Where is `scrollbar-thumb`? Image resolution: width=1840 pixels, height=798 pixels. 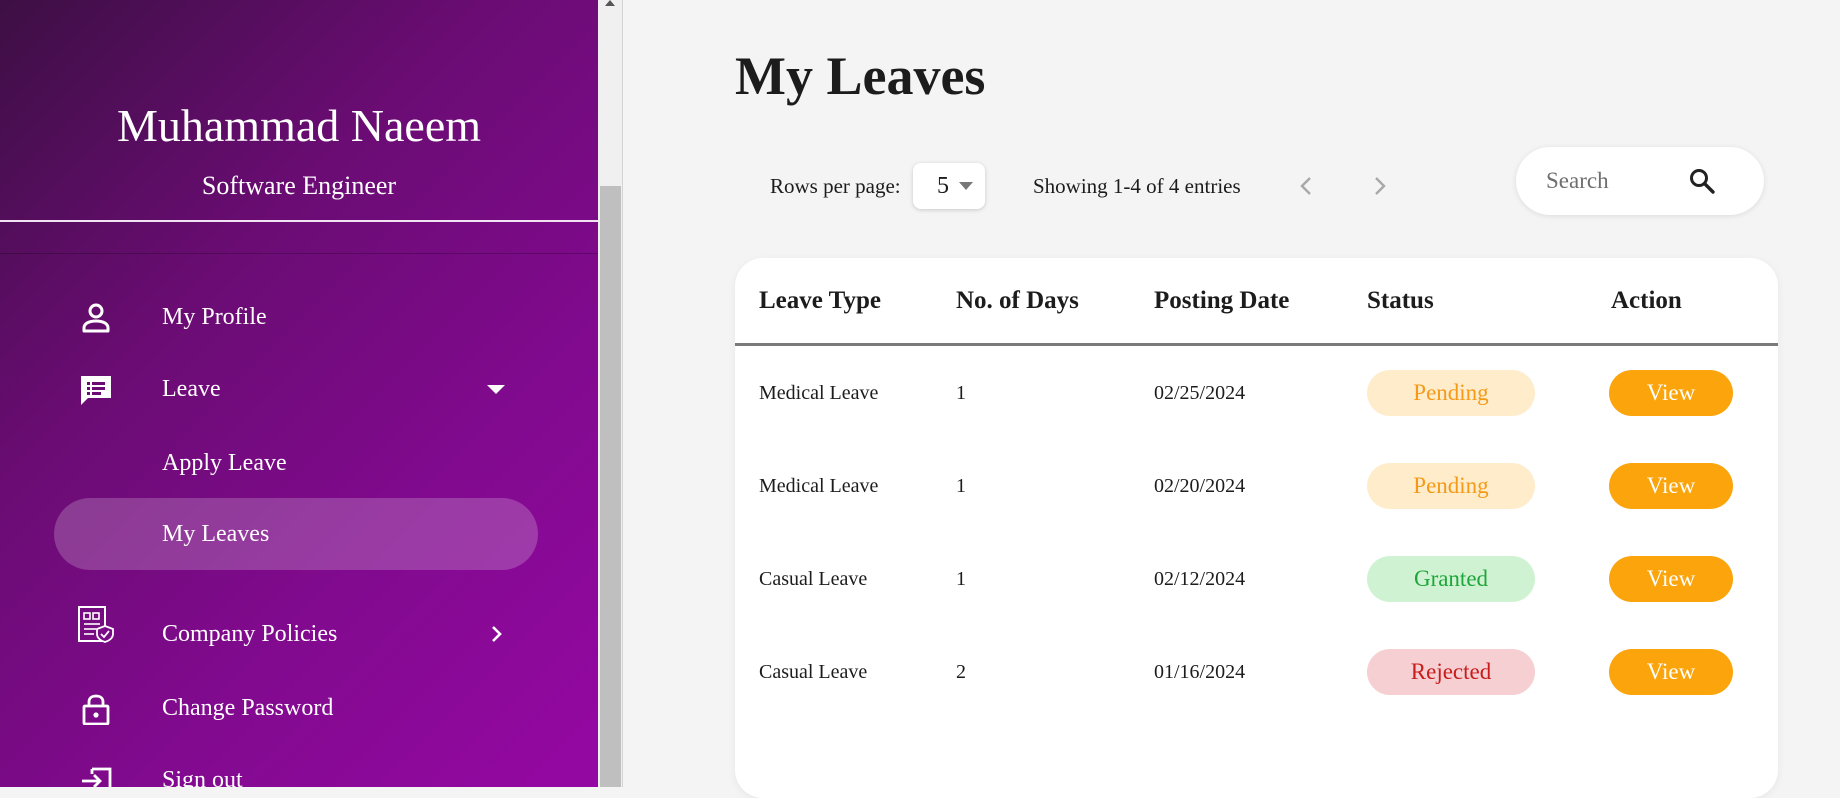 scrollbar-thumb is located at coordinates (610, 486).